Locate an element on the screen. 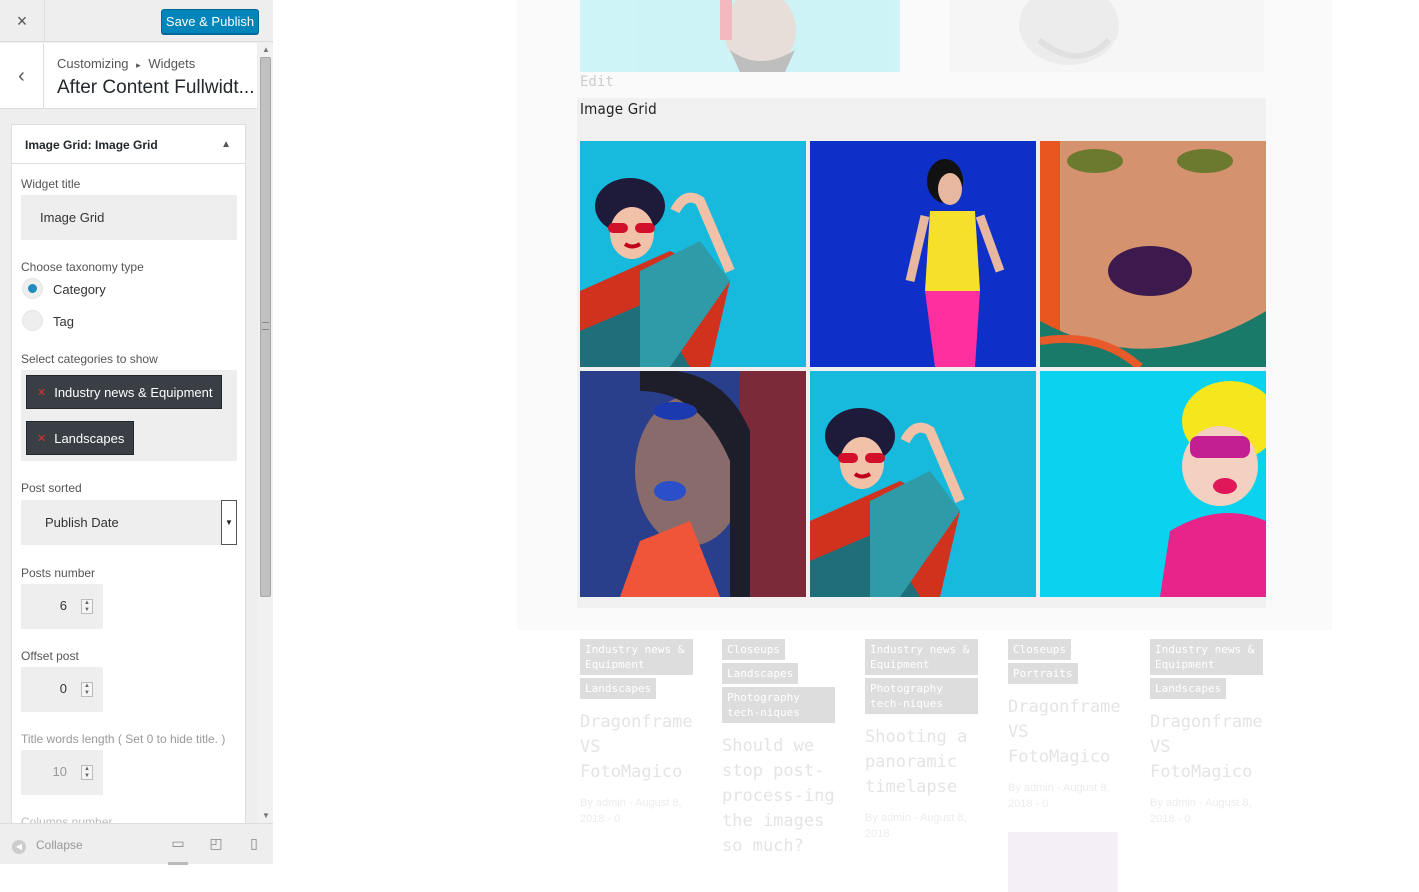 The height and width of the screenshot is (892, 1419). close-icon: × is located at coordinates (22, 20).